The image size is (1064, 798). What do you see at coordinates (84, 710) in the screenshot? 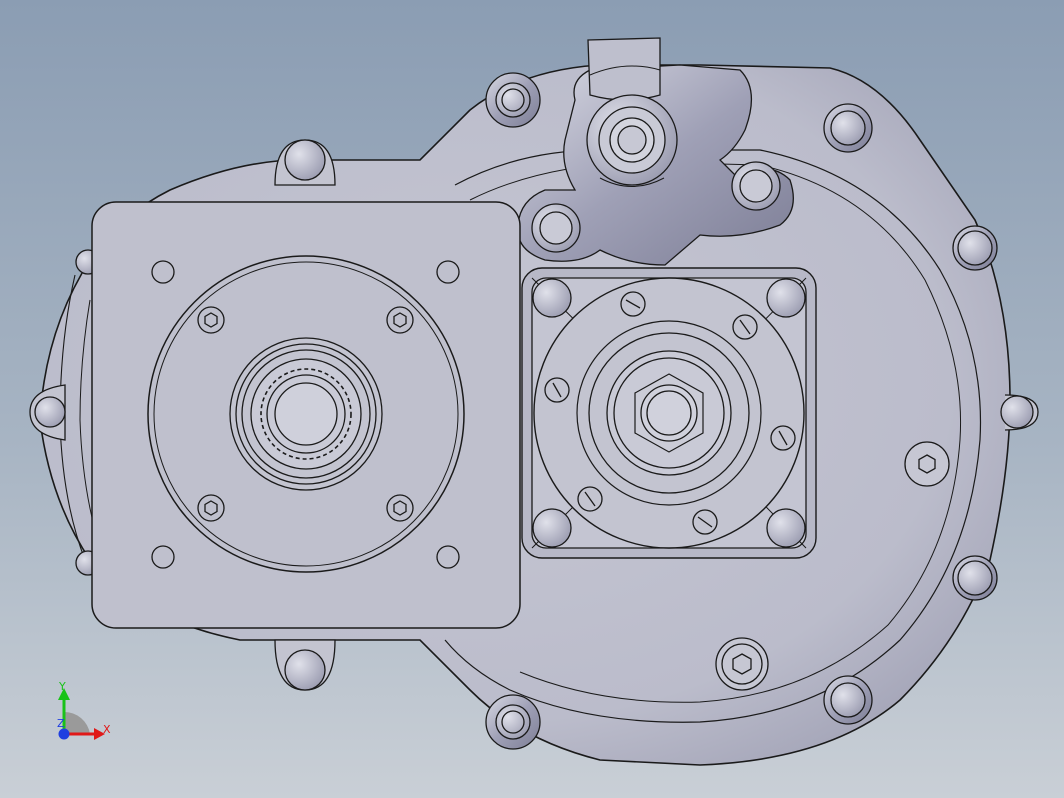
I see `coordinate-triad: Y X Z` at bounding box center [84, 710].